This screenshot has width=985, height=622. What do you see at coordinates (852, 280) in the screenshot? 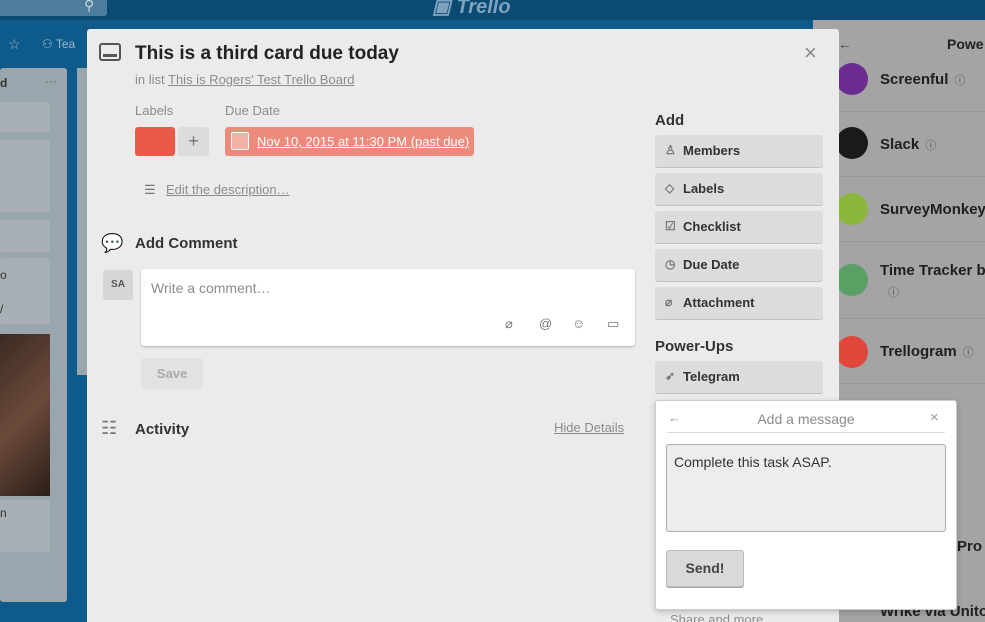
I see `time-tracker-icon` at bounding box center [852, 280].